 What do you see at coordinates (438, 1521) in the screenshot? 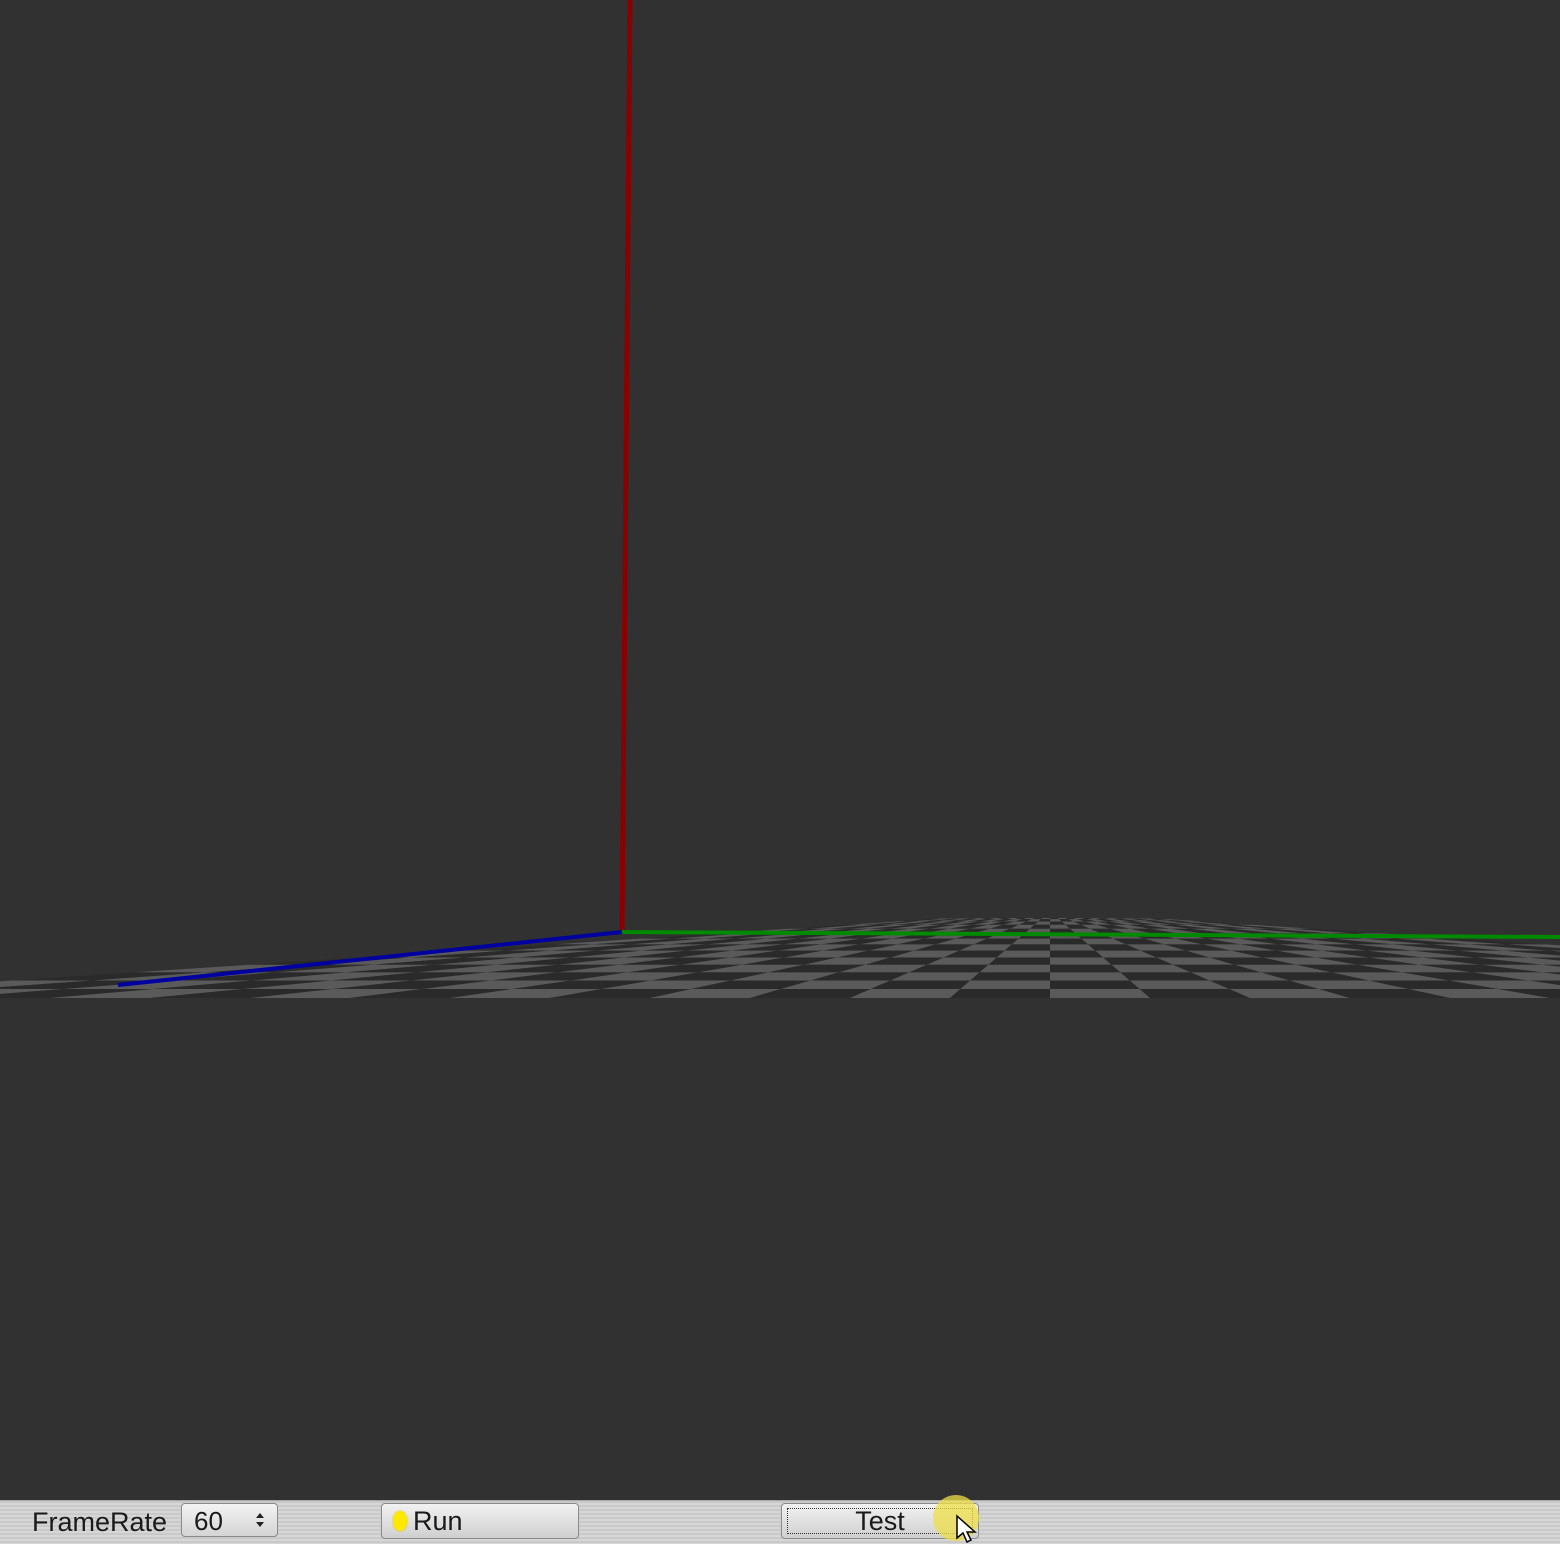
I see `run-button-label: Run` at bounding box center [438, 1521].